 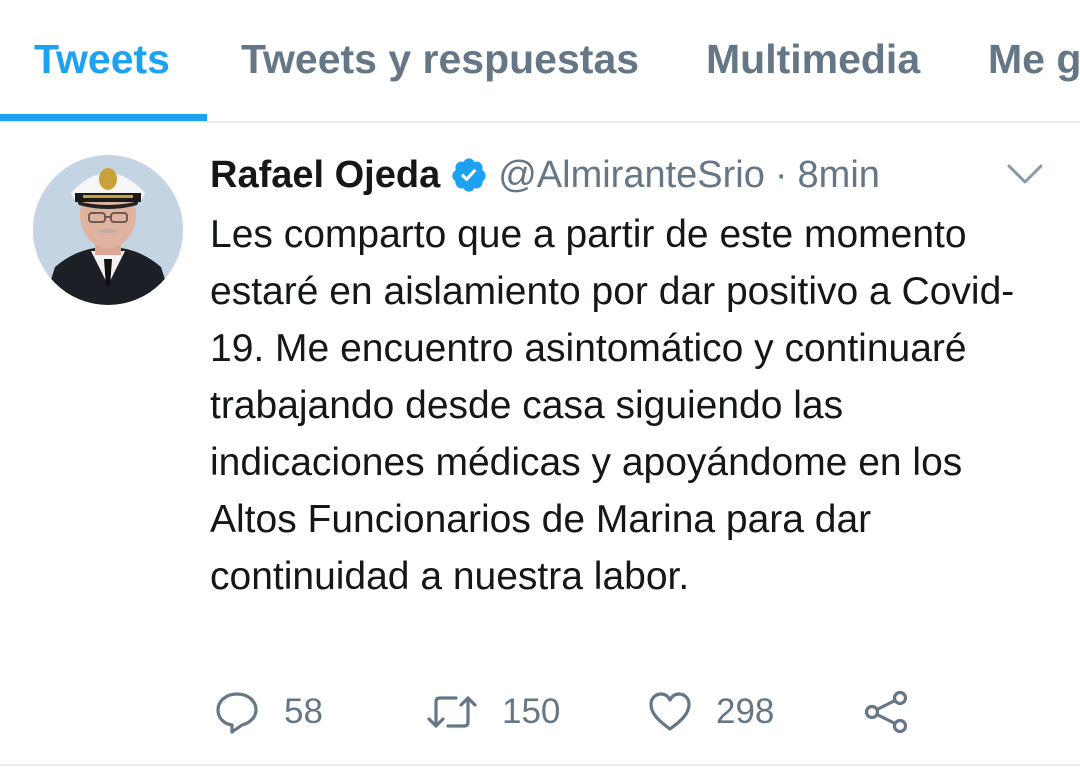 What do you see at coordinates (631, 175) in the screenshot?
I see `author-handle: @AlmiranteSrio` at bounding box center [631, 175].